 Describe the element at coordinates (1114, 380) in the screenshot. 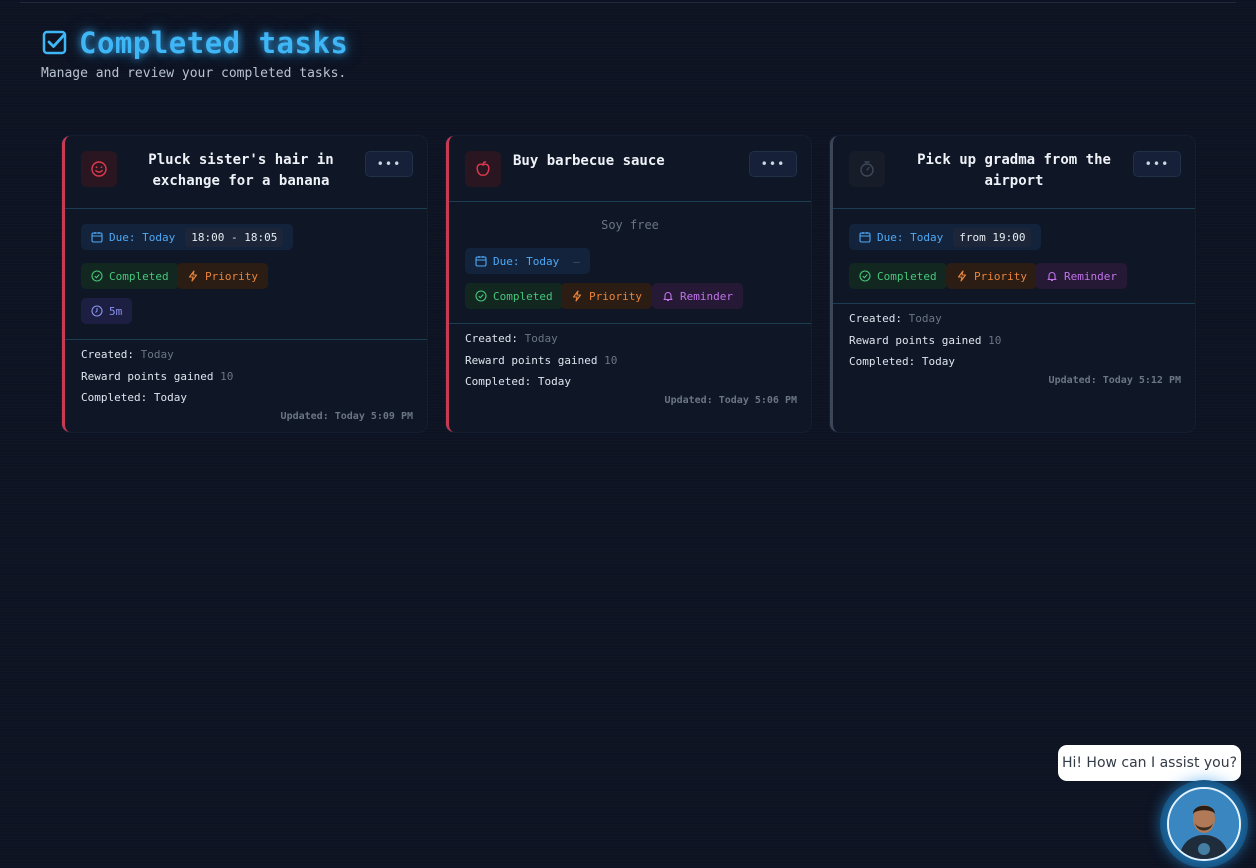

I see `updated-timestamp: Updated: Today 5:12 PM` at that location.